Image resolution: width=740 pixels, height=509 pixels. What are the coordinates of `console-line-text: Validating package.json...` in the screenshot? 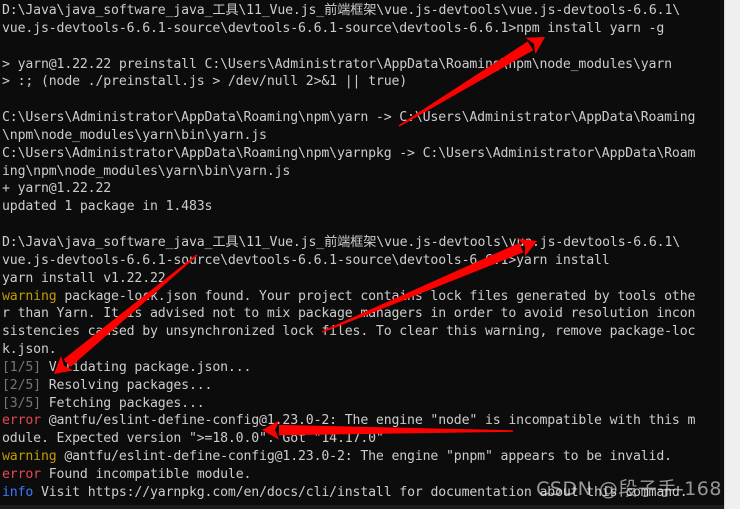 It's located at (146, 367).